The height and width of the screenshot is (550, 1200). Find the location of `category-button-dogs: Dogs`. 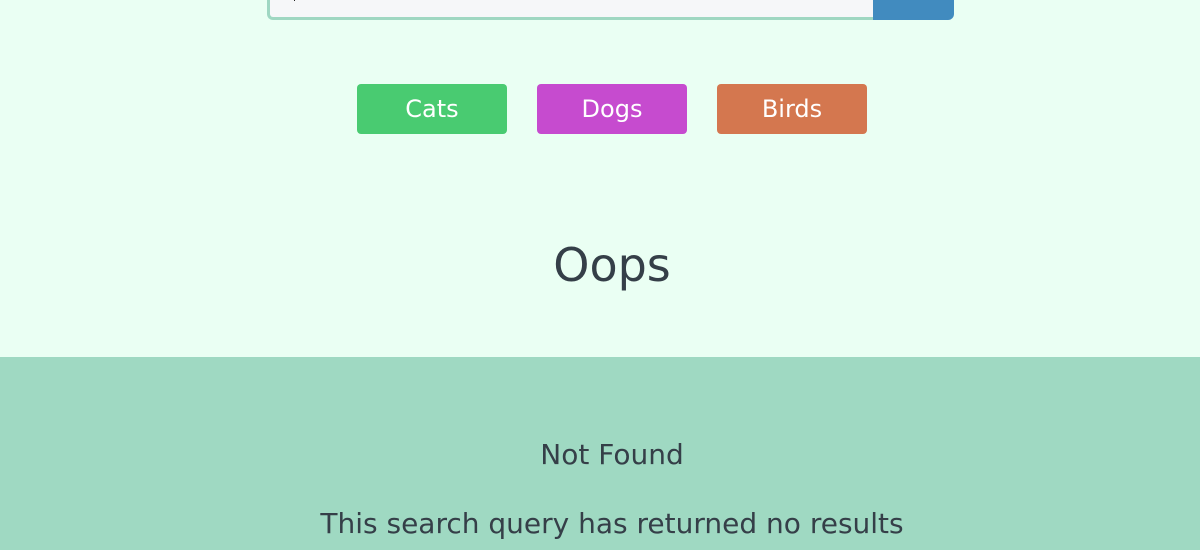

category-button-dogs: Dogs is located at coordinates (612, 109).